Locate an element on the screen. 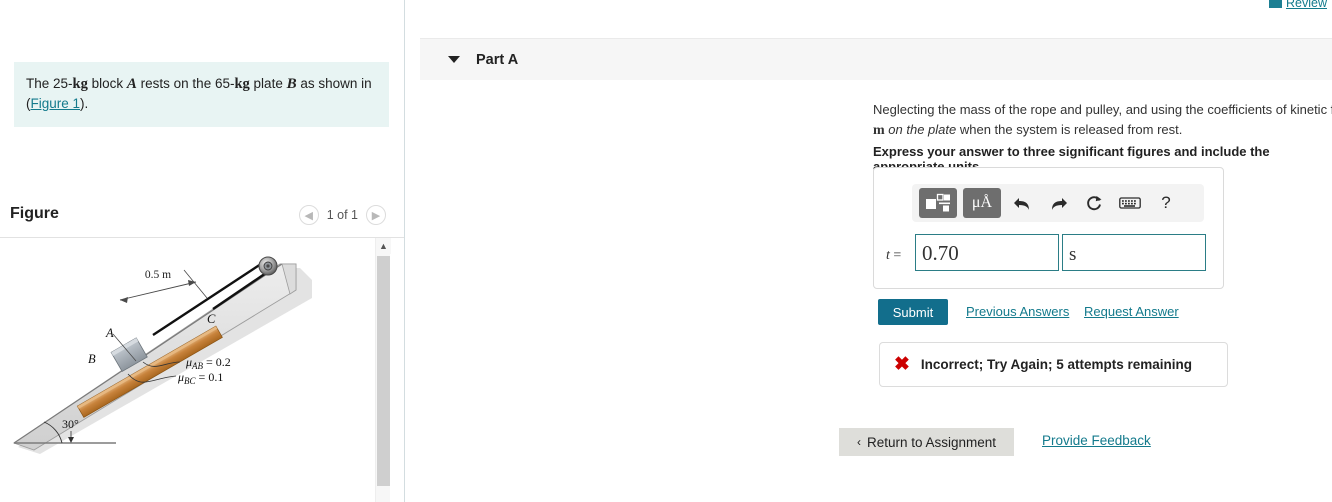  submit-button: Submit is located at coordinates (913, 312).